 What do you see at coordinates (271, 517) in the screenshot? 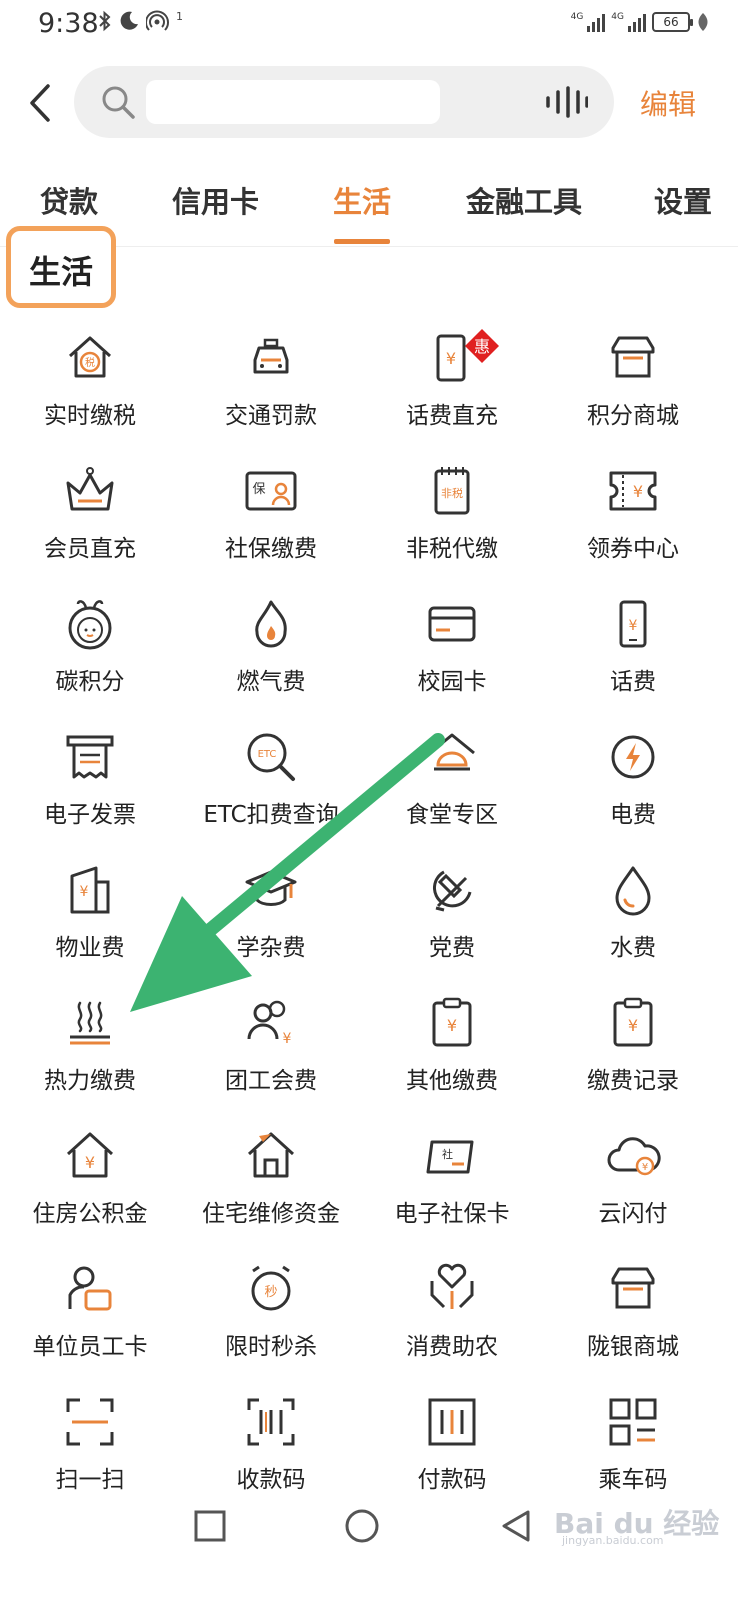
I see `service-social-security: 保 社保缴费` at bounding box center [271, 517].